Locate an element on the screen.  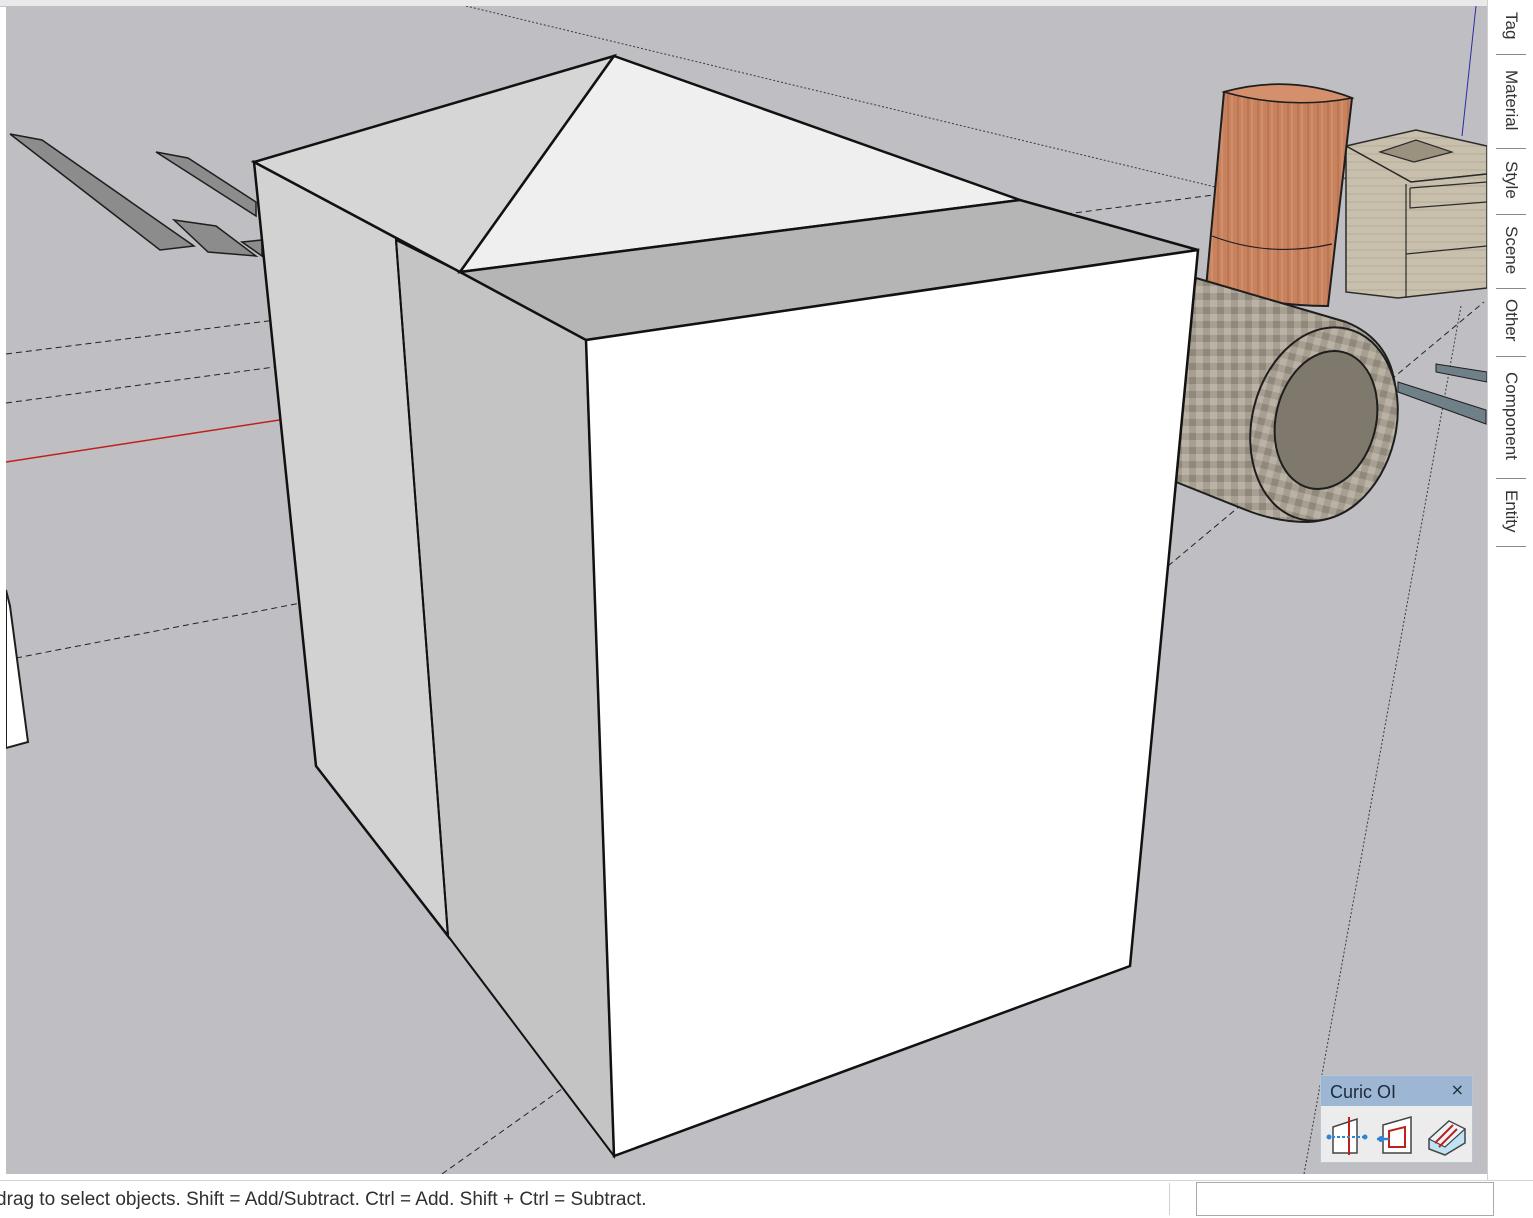
tray-tab-label: Component is located at coordinates (1511, 416).